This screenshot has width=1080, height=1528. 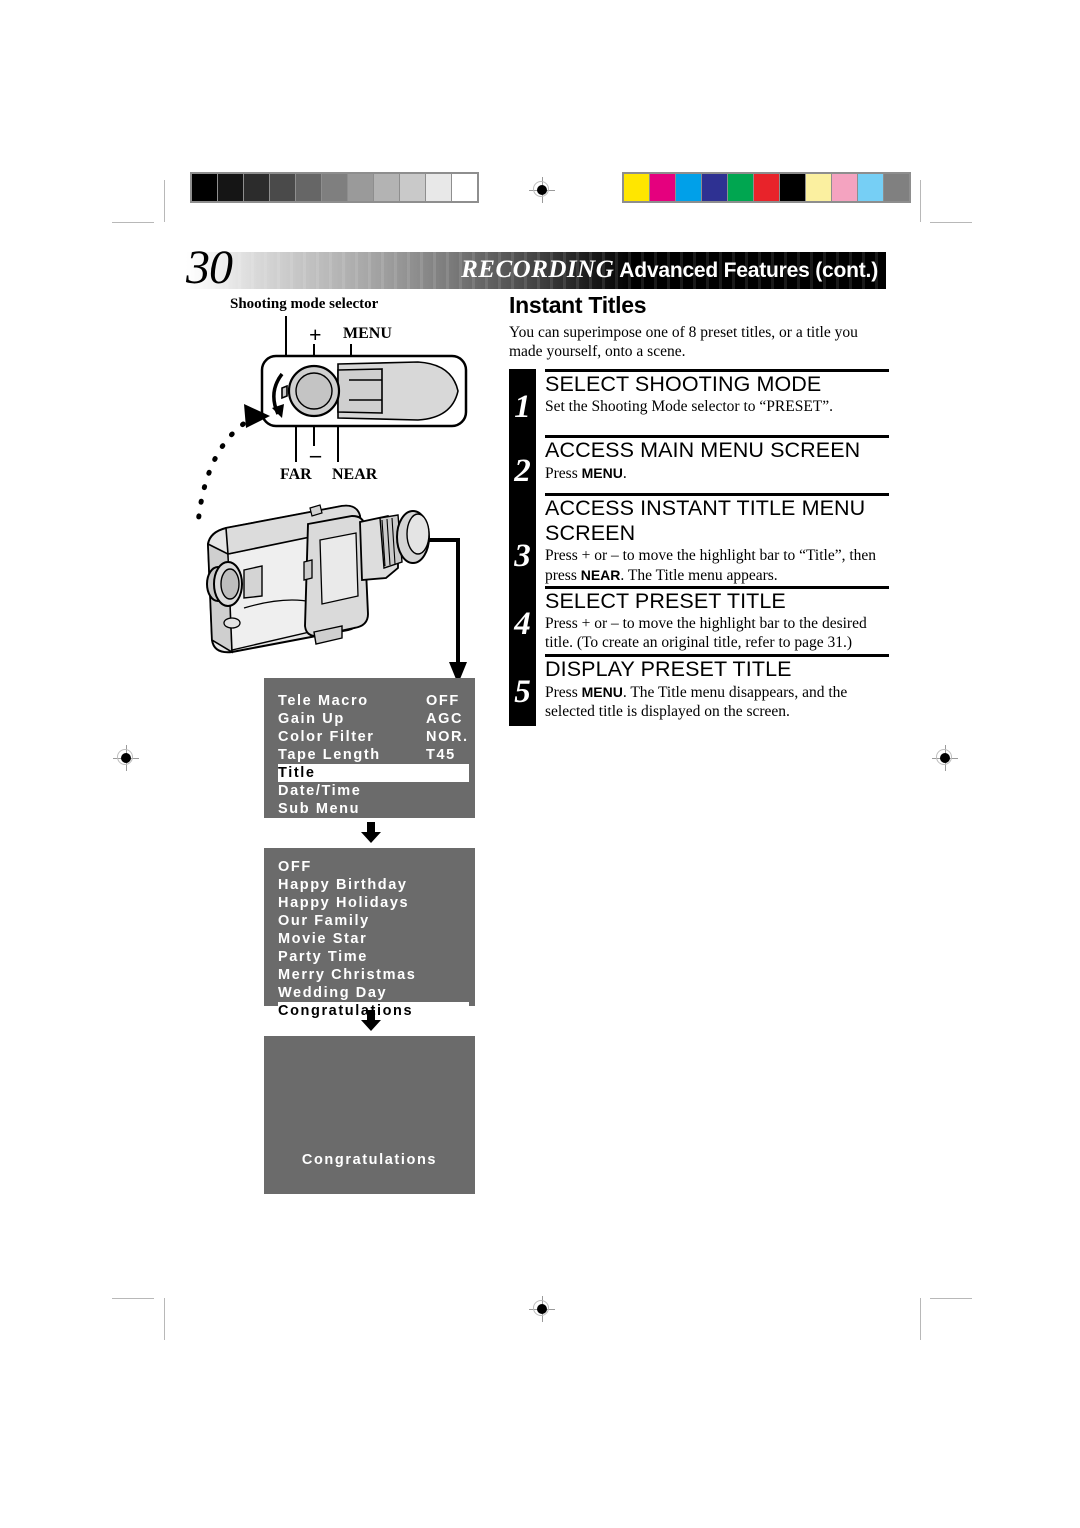 What do you see at coordinates (373, 701) in the screenshot?
I see `osd-row: Tele Macro OFF` at bounding box center [373, 701].